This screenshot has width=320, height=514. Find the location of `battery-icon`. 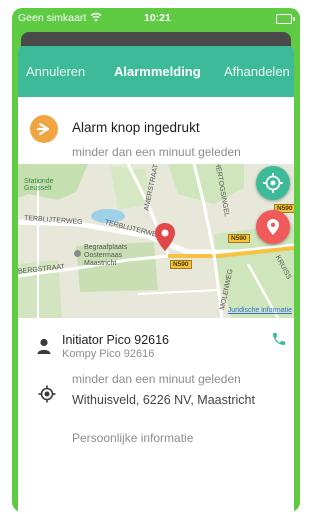

battery-icon is located at coordinates (285, 19).